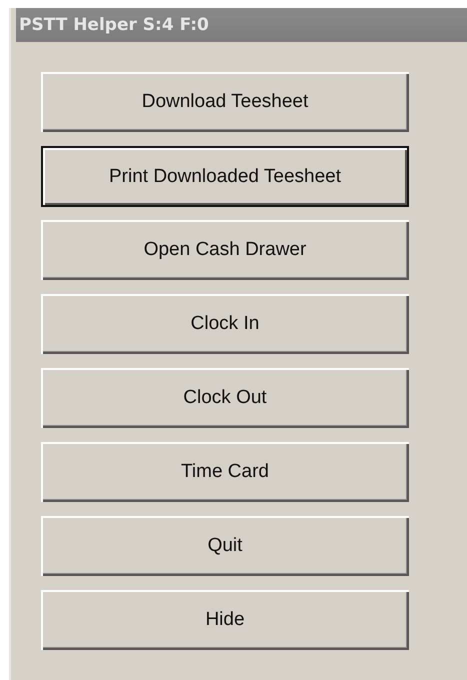  What do you see at coordinates (225, 102) in the screenshot?
I see `command-button: Download Teesheet` at bounding box center [225, 102].